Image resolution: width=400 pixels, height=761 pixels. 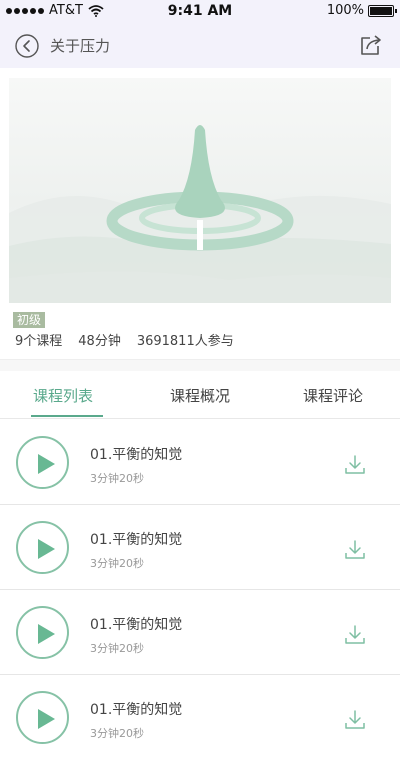 I want to click on tab-course-reviews: 课程评论, so click(x=333, y=395).